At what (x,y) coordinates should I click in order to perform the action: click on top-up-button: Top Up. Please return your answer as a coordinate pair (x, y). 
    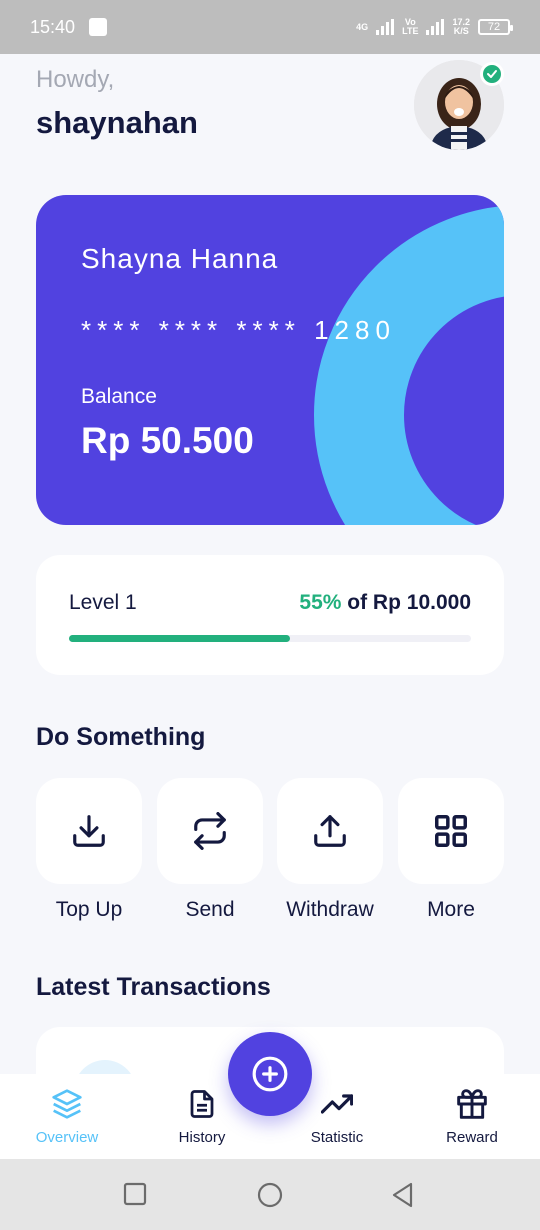
    Looking at the image, I should click on (89, 850).